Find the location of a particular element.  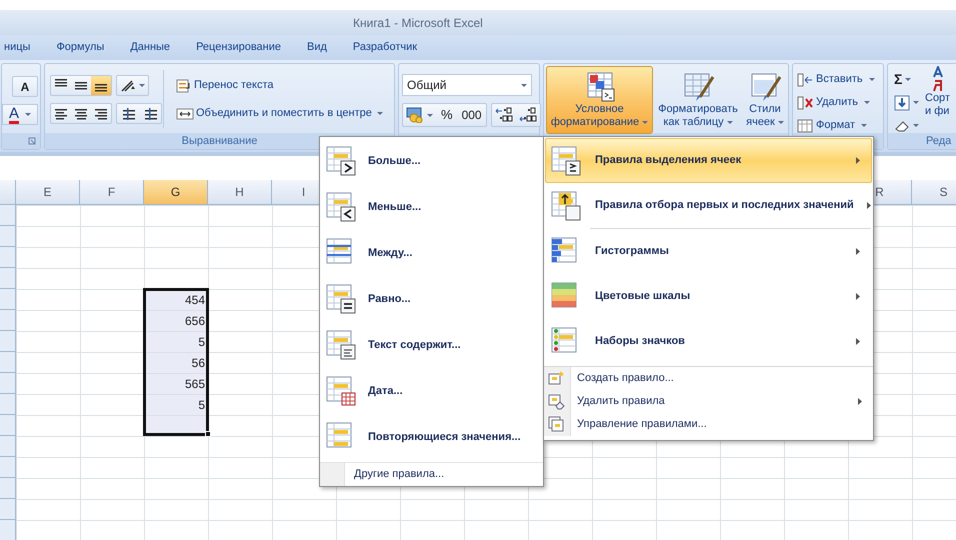

decrease-indent-icon is located at coordinates (128, 113).